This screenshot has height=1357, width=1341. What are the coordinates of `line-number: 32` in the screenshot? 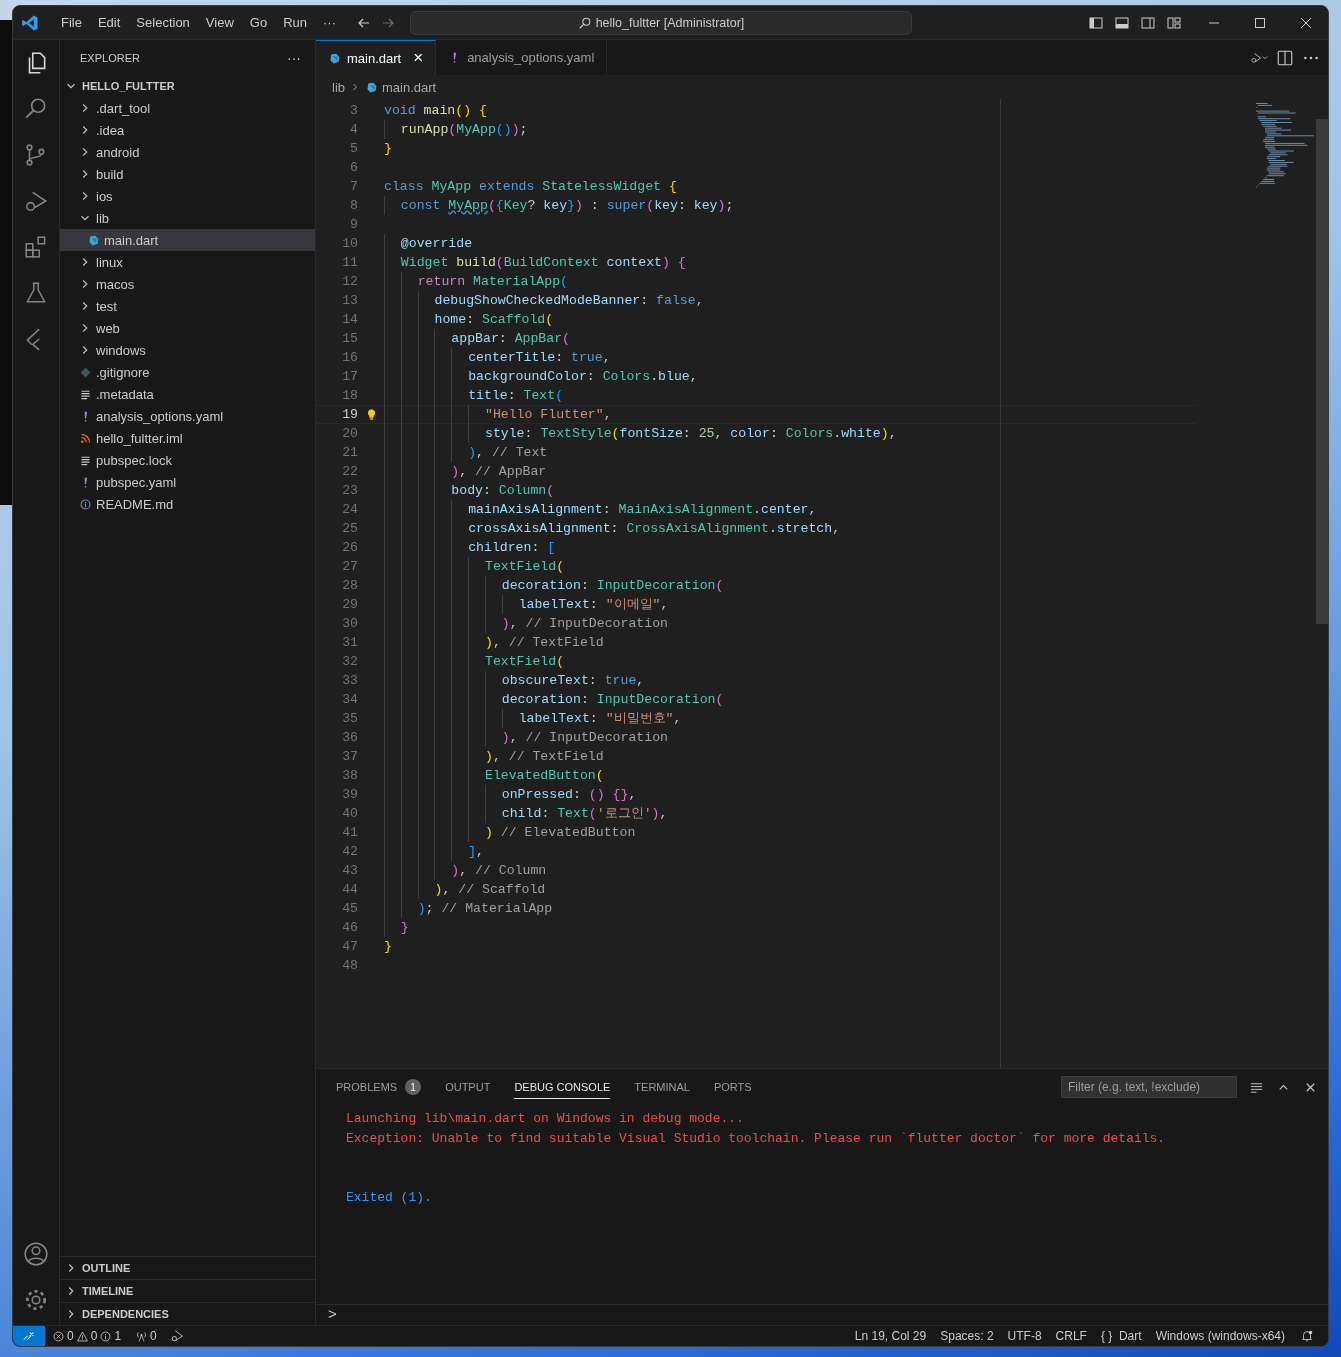 It's located at (349, 661).